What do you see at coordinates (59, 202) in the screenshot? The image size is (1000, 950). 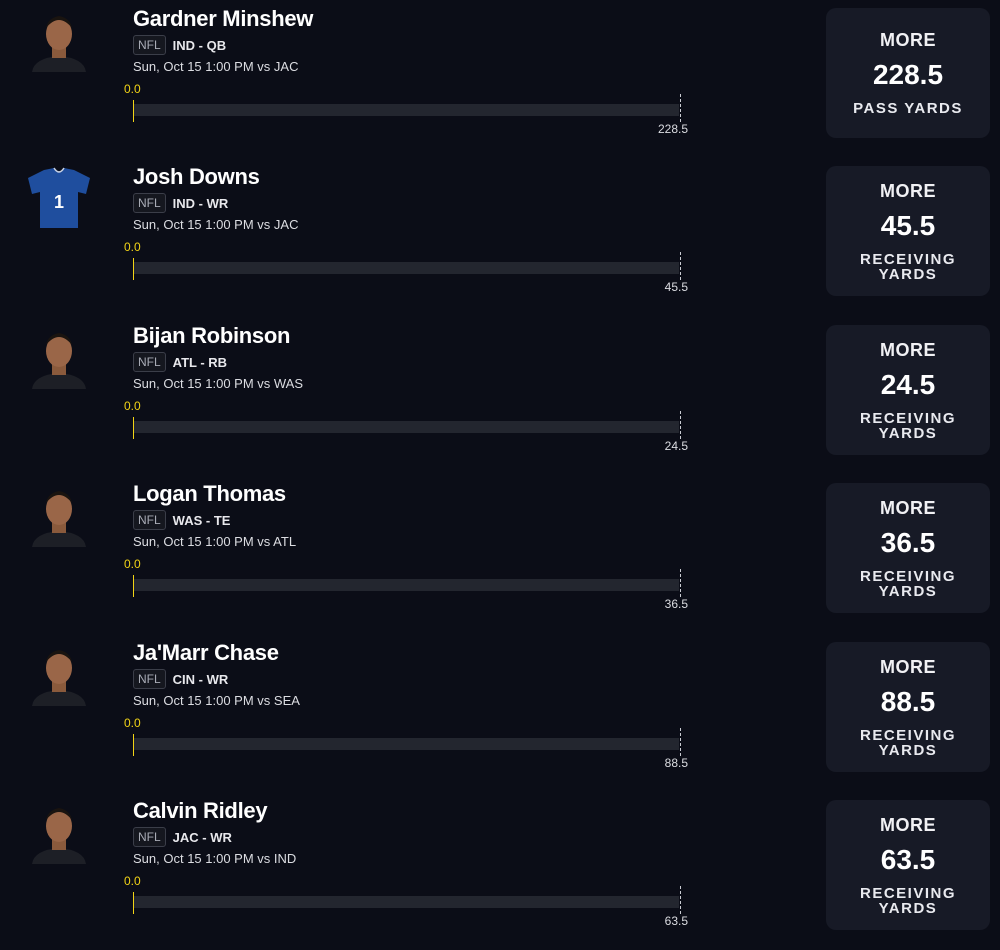 I see `jersey-number: 1` at bounding box center [59, 202].